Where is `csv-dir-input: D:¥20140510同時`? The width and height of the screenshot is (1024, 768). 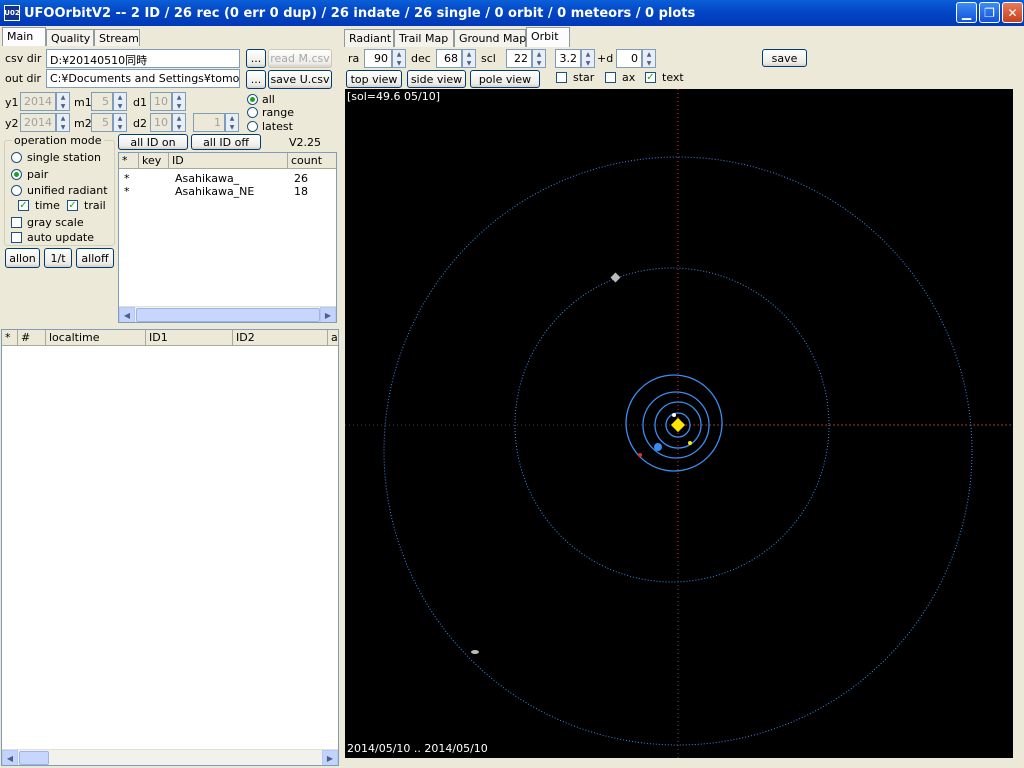
csv-dir-input: D:¥20140510同時 is located at coordinates (143, 58).